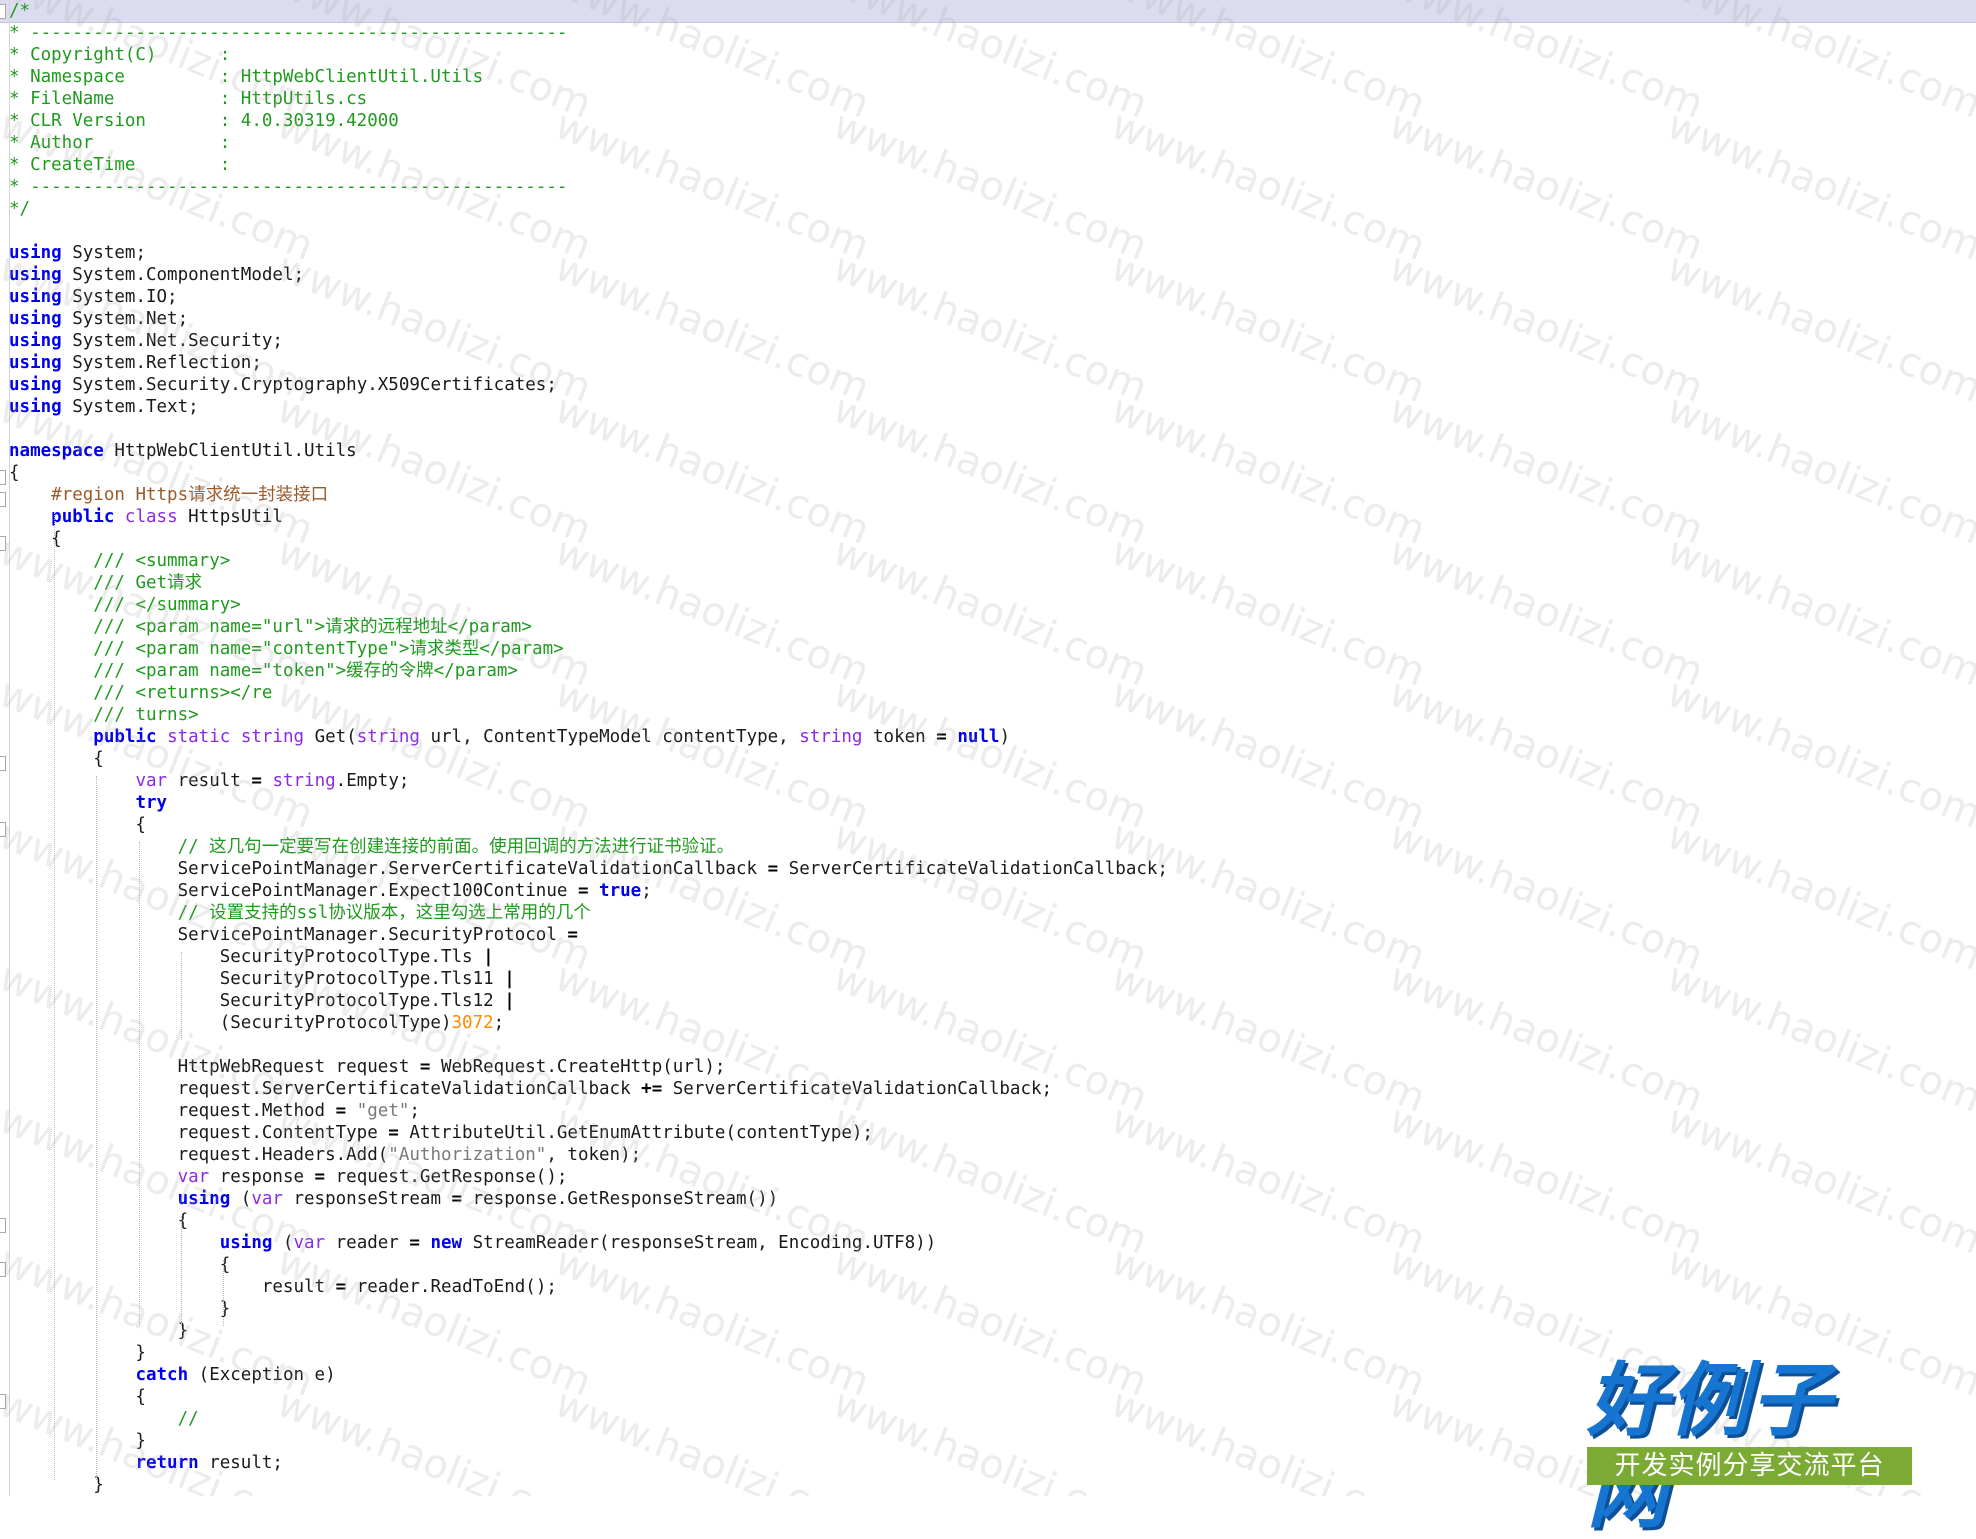 Image resolution: width=1976 pixels, height=1539 pixels. I want to click on code-token: * CreateTime :, so click(120, 165).